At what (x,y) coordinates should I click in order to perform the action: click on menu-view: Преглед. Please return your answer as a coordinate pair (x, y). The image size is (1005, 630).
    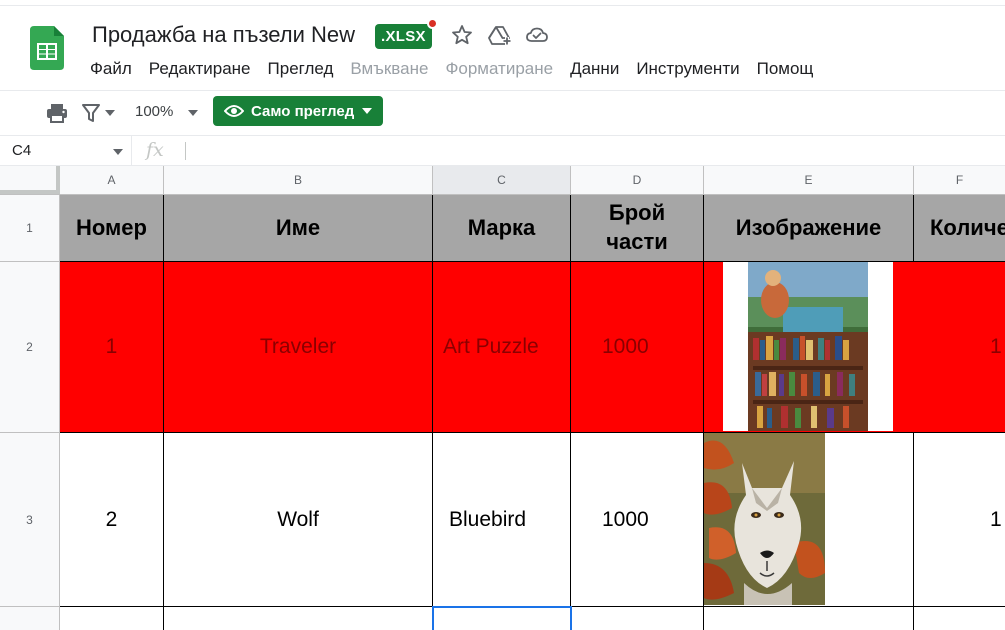
    Looking at the image, I should click on (309, 69).